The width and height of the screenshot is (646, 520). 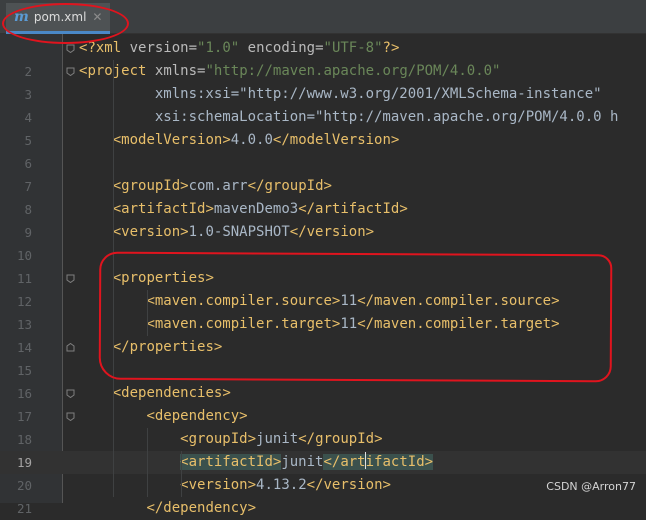 I want to click on code-text: <artifactId>mavenDemo3</artifactId>, so click(x=260, y=209).